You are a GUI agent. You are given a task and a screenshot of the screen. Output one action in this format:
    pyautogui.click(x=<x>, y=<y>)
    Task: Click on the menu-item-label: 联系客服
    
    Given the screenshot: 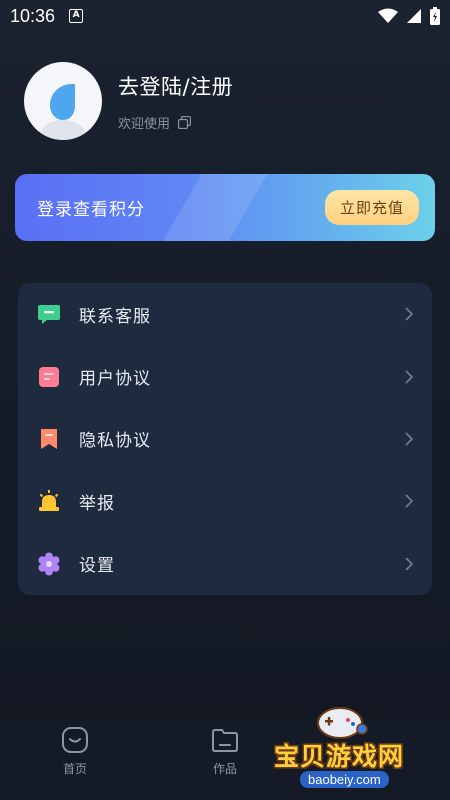 What is the action you would take?
    pyautogui.click(x=115, y=316)
    